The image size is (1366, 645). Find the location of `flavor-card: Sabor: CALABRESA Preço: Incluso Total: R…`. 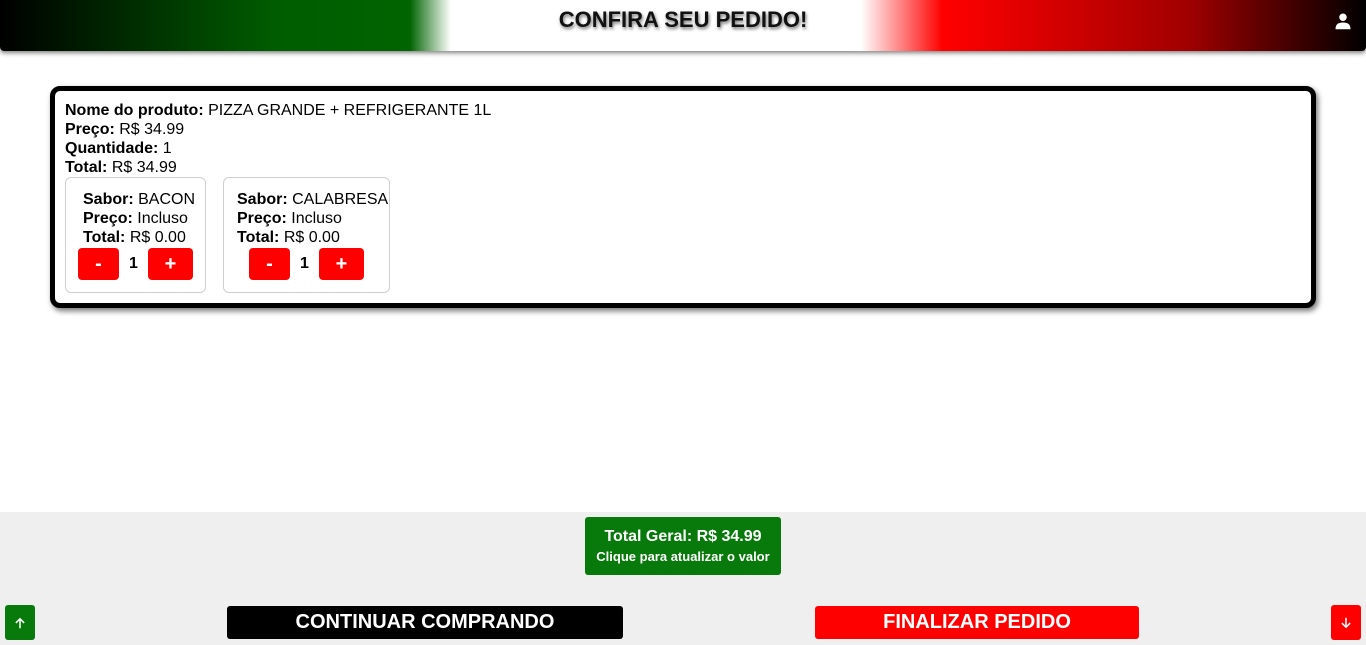

flavor-card: Sabor: CALABRESA Preço: Incluso Total: R… is located at coordinates (306, 235).